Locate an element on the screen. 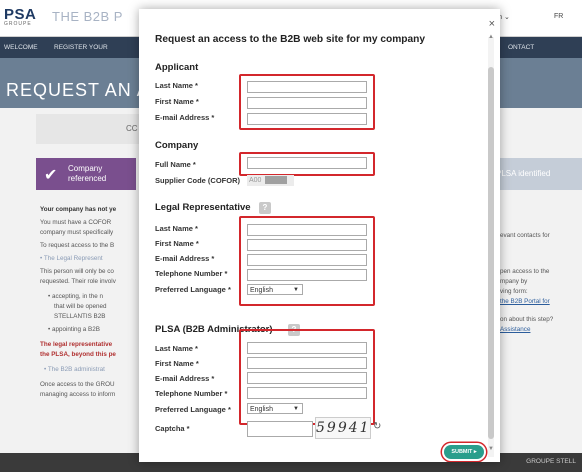 The width and height of the screenshot is (582, 472). supplier-code-label: Supplier Code (COFOR) is located at coordinates (197, 180).